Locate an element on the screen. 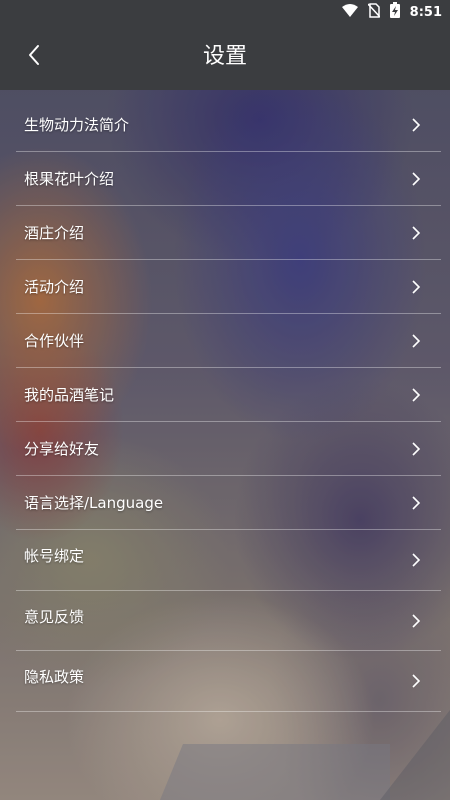 The image size is (450, 800). menu-item-partners: 合作伙伴 is located at coordinates (228, 341).